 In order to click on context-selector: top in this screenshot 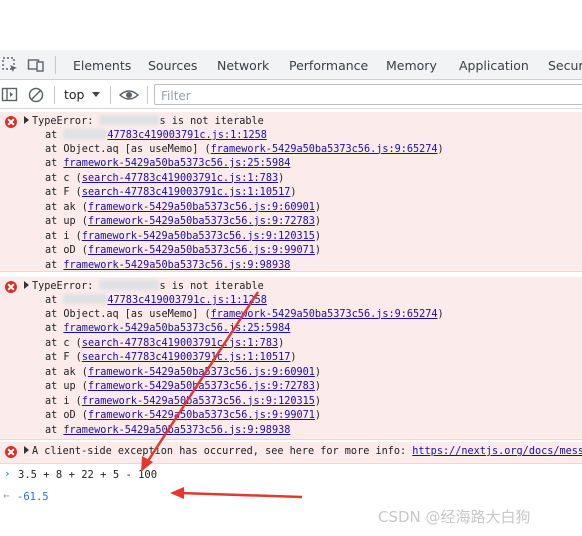, I will do `click(74, 94)`.